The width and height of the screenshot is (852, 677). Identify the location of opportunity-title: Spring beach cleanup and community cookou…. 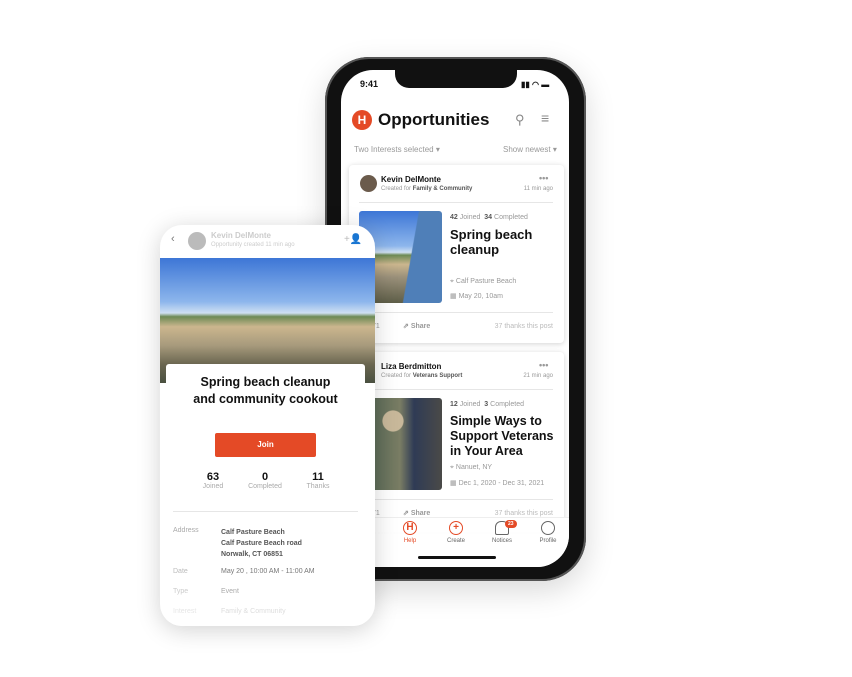
(265, 391).